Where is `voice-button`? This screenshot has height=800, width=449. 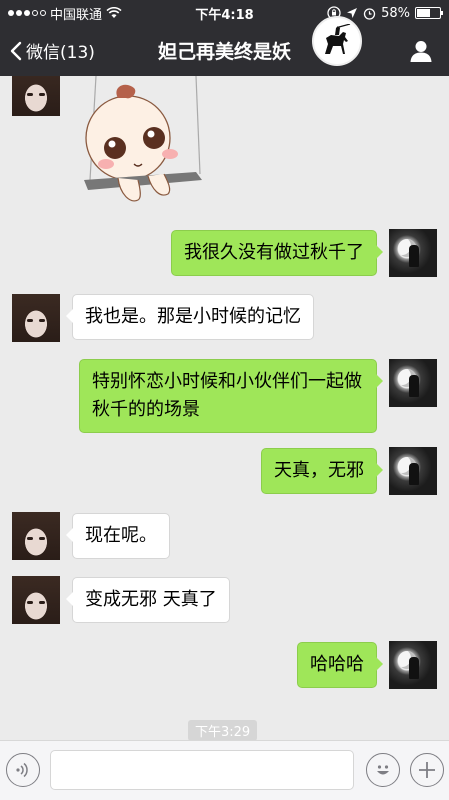 voice-button is located at coordinates (23, 770).